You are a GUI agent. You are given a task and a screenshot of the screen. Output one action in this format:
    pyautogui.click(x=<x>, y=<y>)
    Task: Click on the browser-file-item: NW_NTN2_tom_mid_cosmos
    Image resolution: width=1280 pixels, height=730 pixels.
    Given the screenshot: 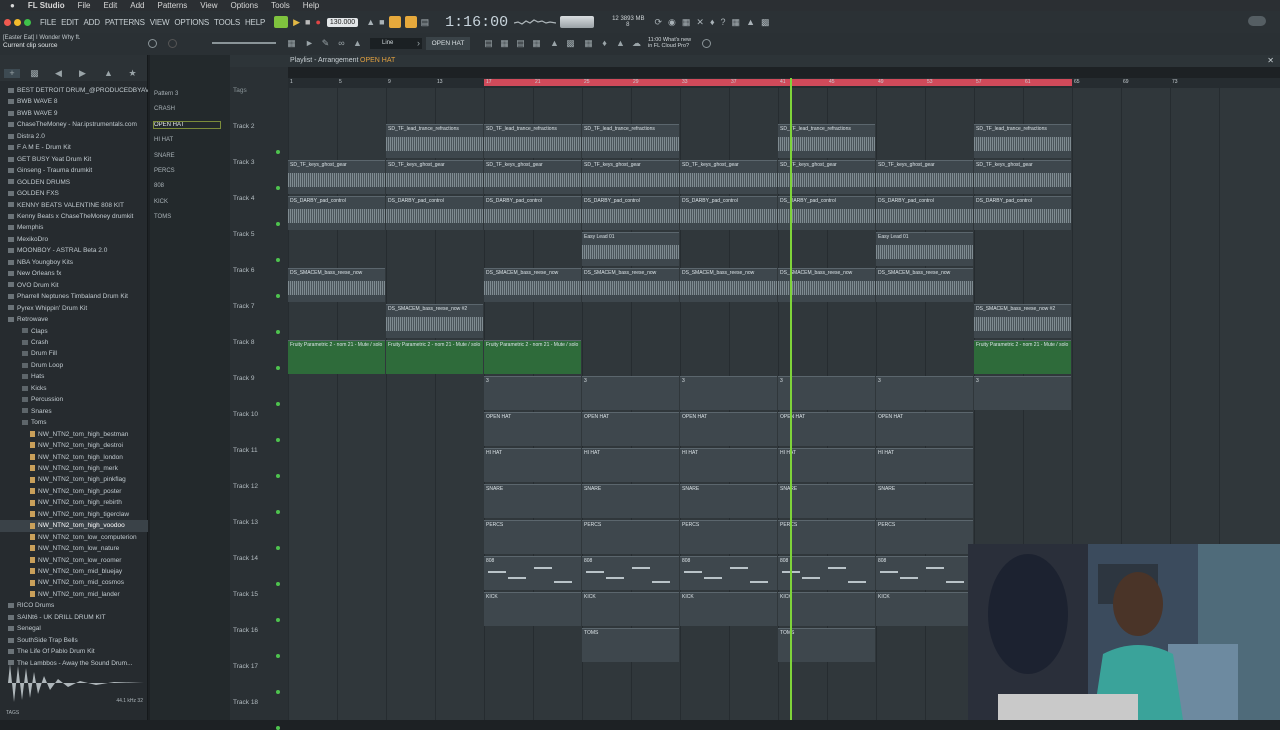 What is the action you would take?
    pyautogui.click(x=74, y=582)
    